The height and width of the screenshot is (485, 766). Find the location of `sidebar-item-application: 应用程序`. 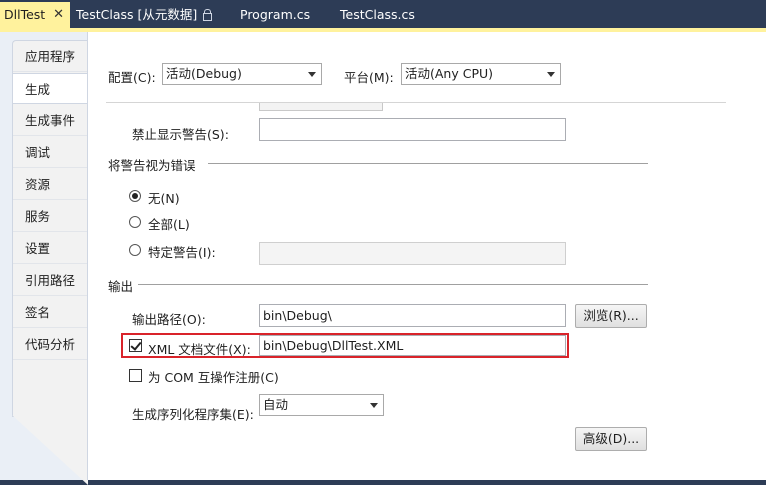

sidebar-item-application: 应用程序 is located at coordinates (50, 56).